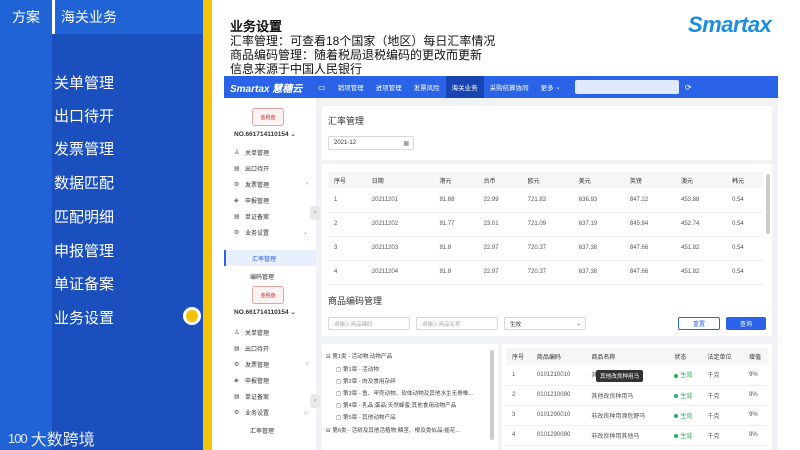  I want to click on column-header: 台币, so click(499, 180).